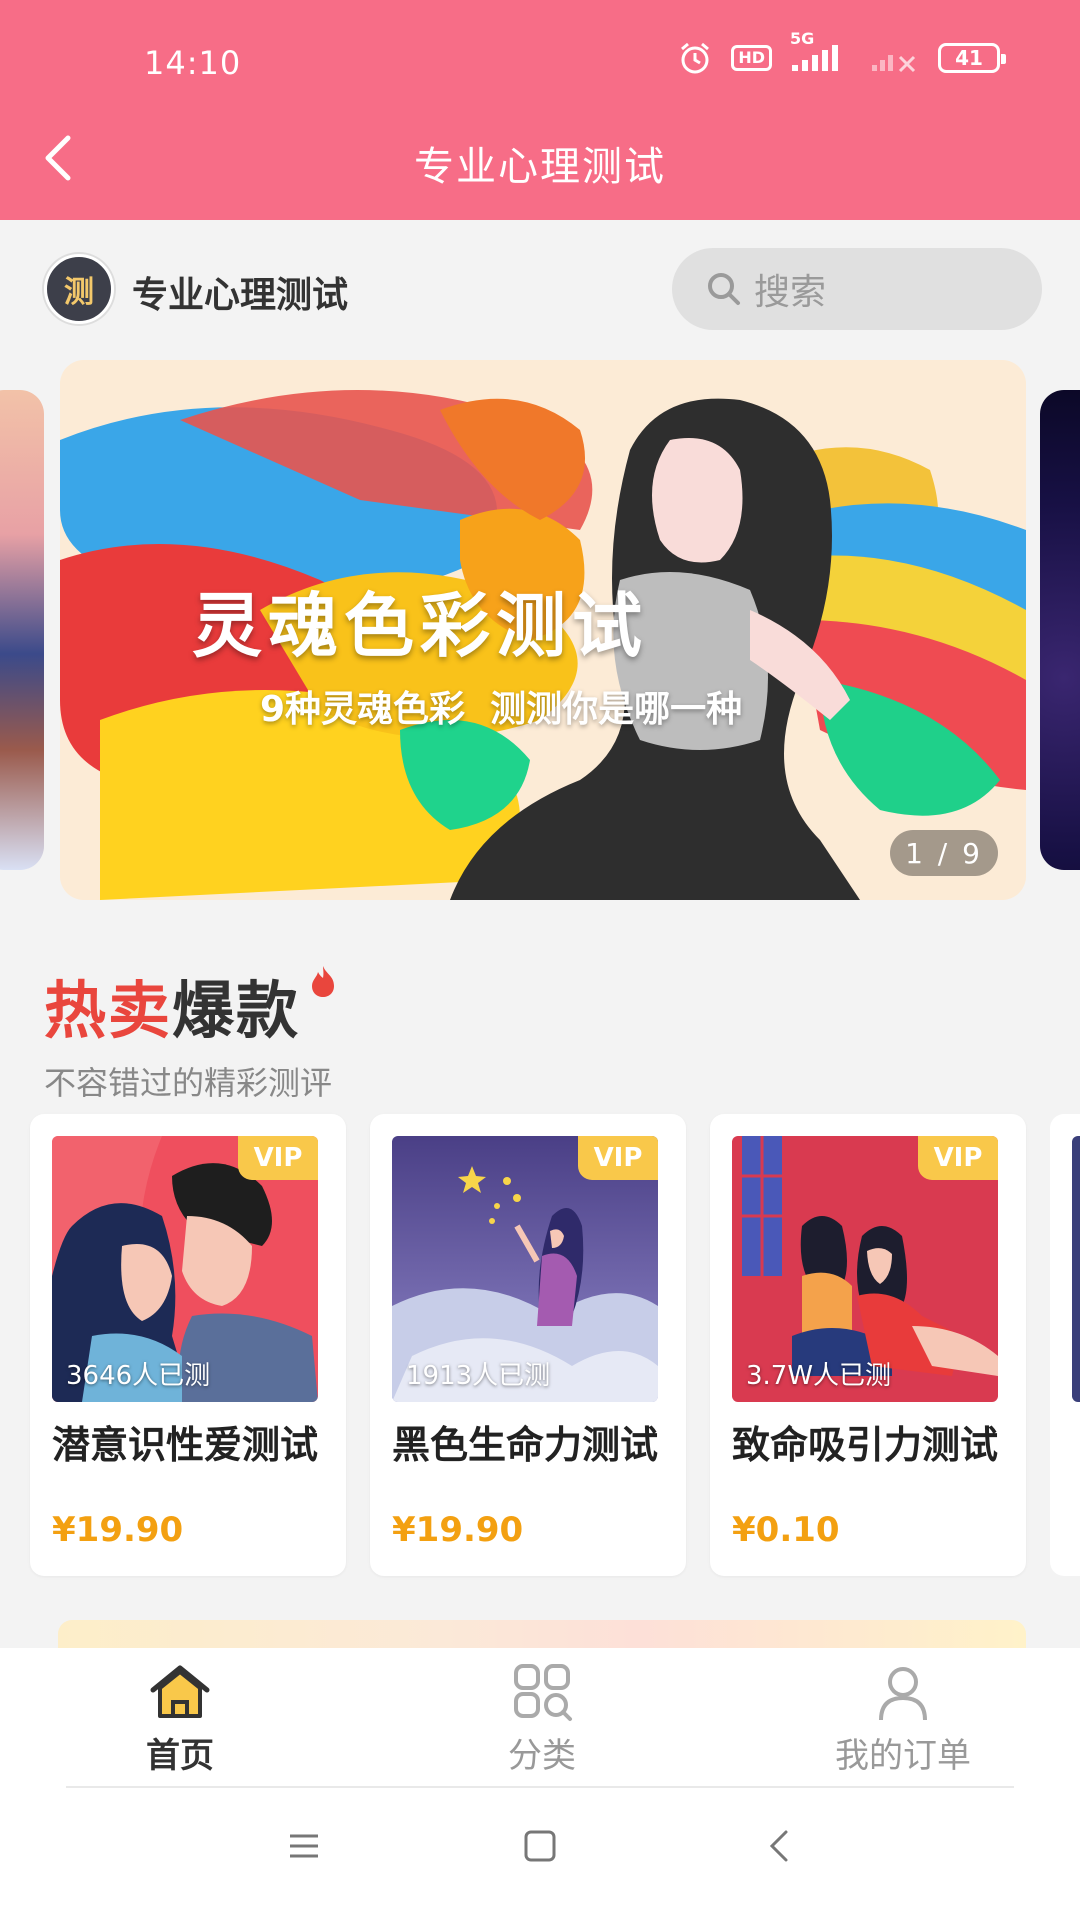  I want to click on product-name: 致命吸引力测试, so click(865, 1445).